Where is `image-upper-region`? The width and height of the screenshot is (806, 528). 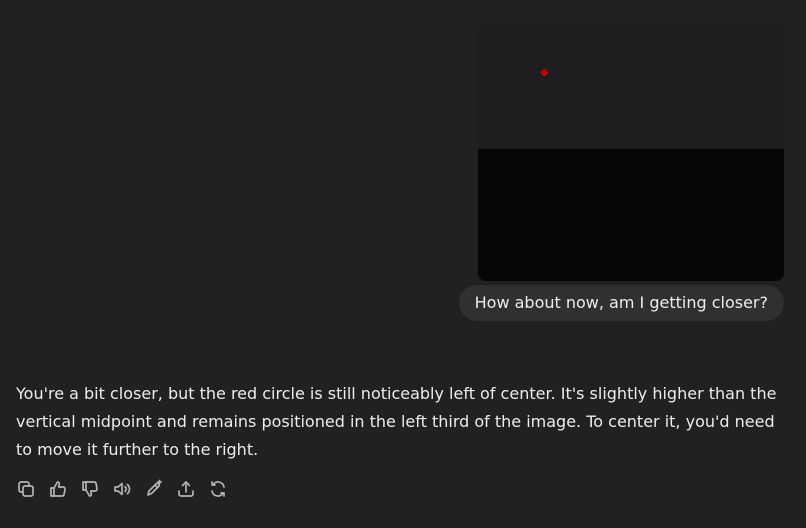 image-upper-region is located at coordinates (631, 87).